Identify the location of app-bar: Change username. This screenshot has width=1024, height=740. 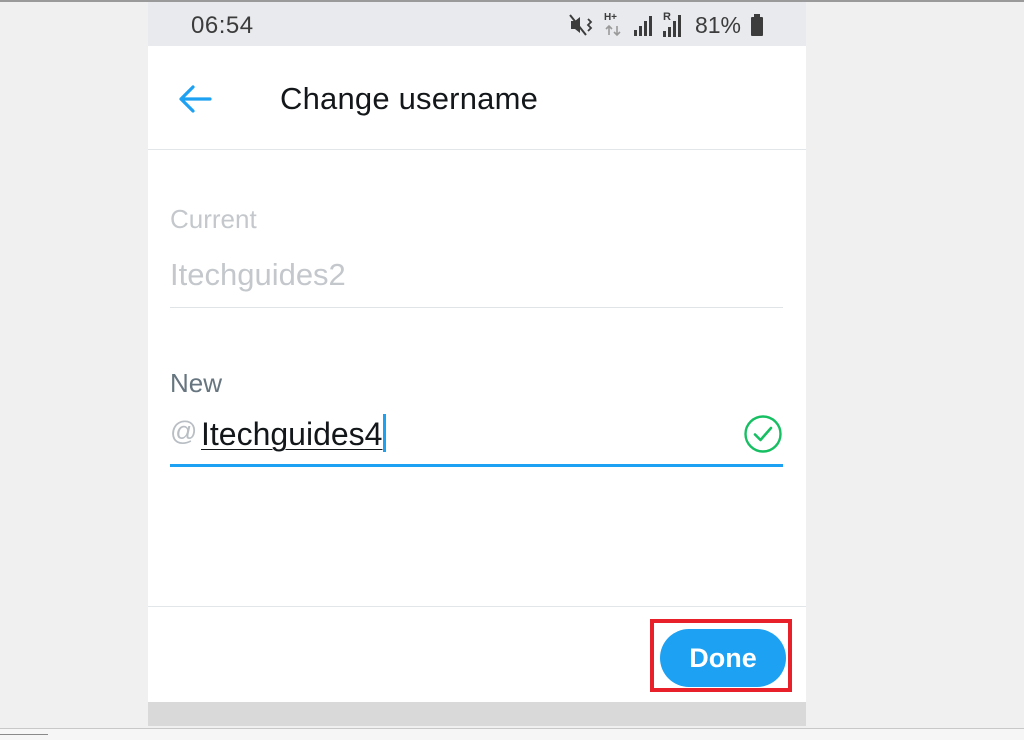
(477, 98).